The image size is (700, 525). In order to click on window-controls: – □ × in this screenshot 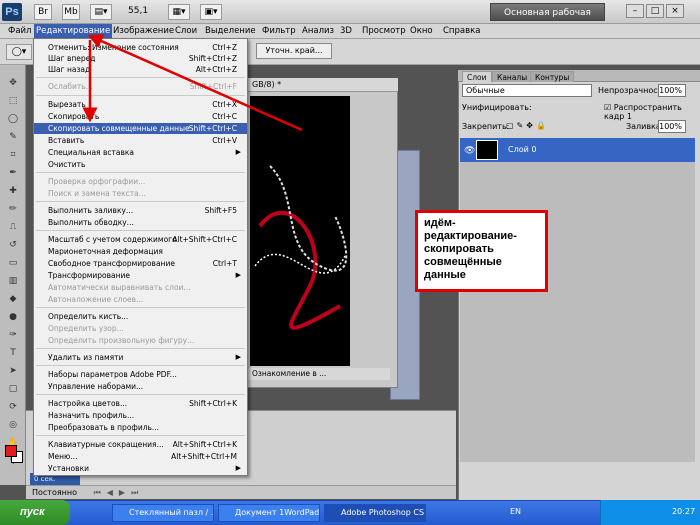, I will do `click(656, 11)`.